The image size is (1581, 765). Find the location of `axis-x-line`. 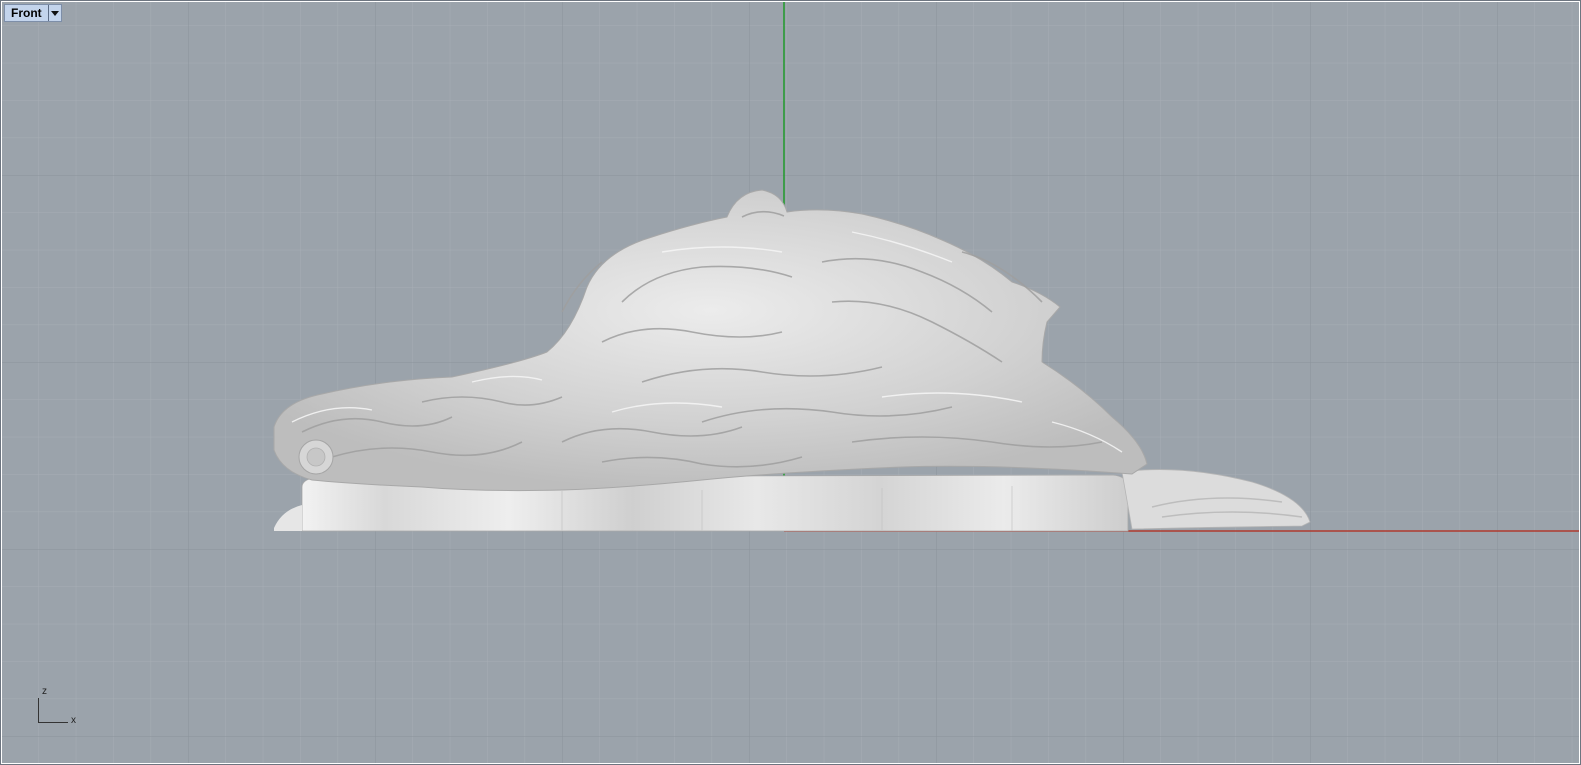

axis-x-line is located at coordinates (53, 722).